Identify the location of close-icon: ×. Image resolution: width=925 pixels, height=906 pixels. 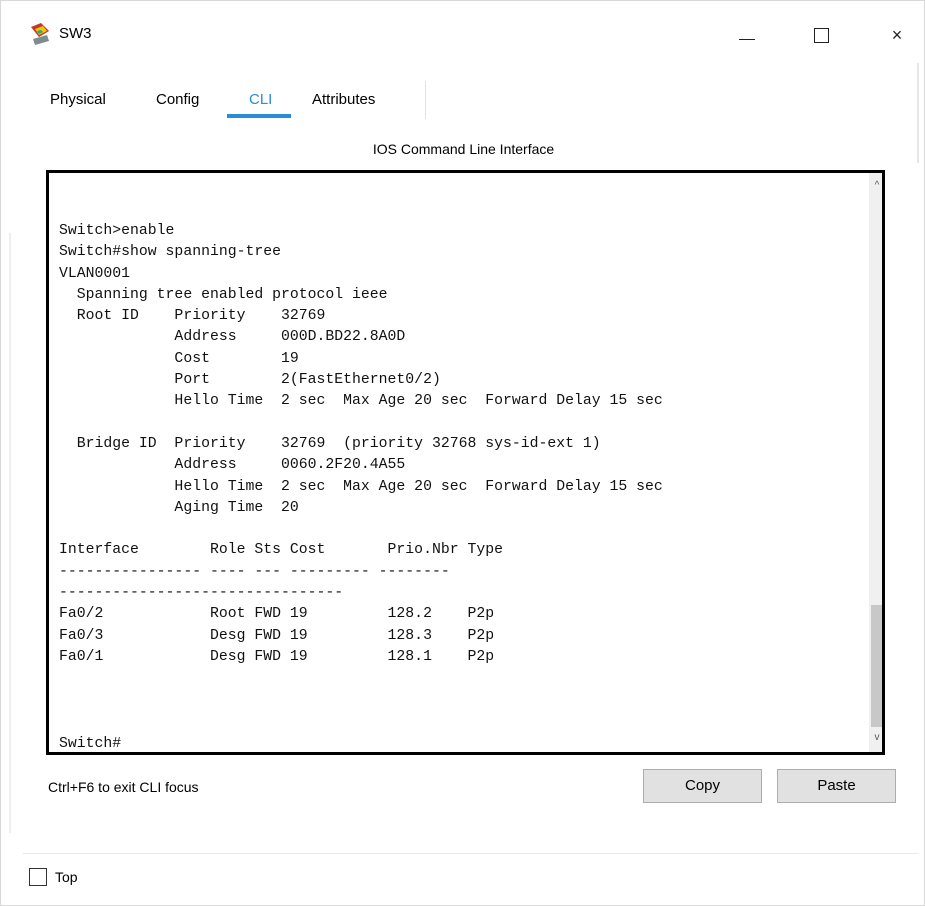
(897, 35).